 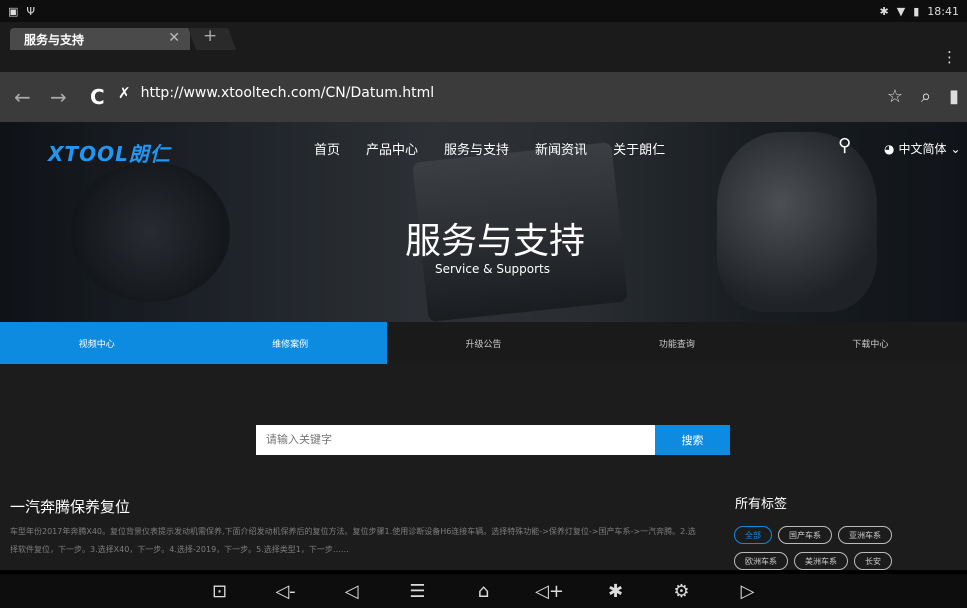 What do you see at coordinates (550, 591) in the screenshot?
I see `volume-up-icon: ◁+` at bounding box center [550, 591].